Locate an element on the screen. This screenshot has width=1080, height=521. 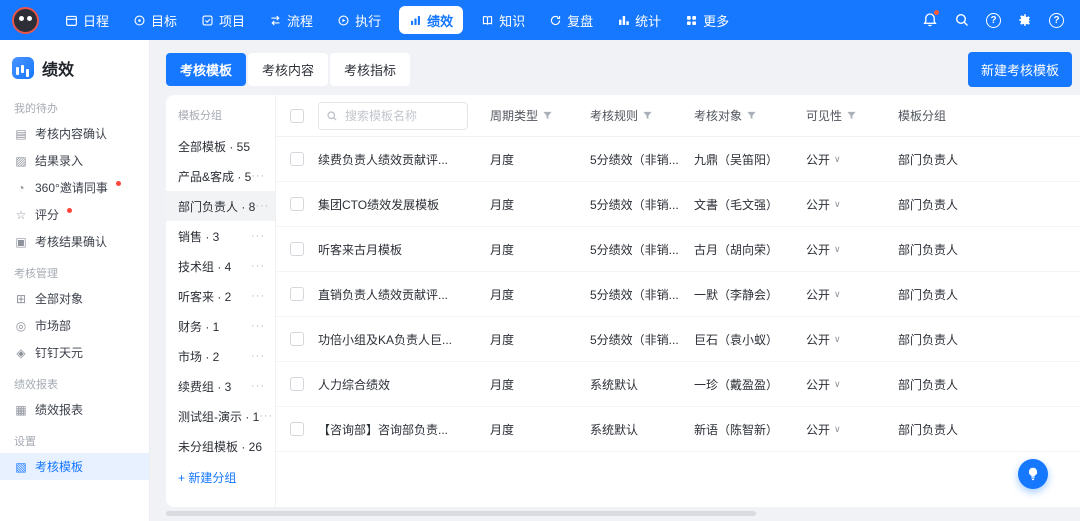
tab-assessment-indicator: 考核指标 is located at coordinates (370, 69).